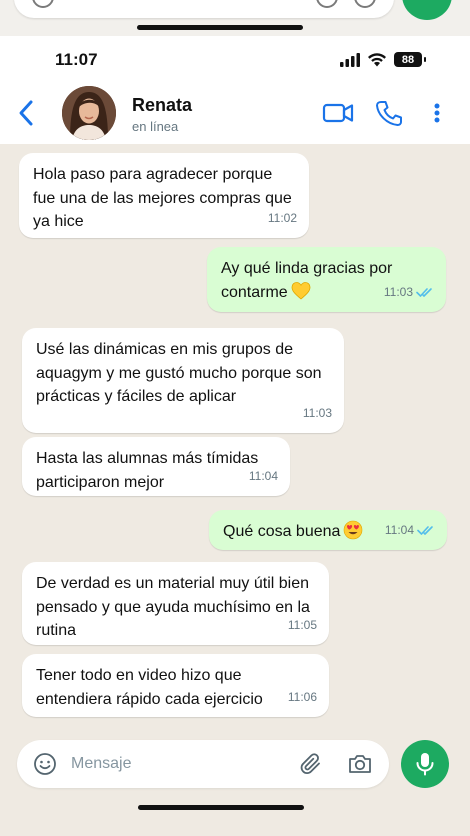 The width and height of the screenshot is (470, 836). I want to click on yellow-heart-icon, so click(301, 290).